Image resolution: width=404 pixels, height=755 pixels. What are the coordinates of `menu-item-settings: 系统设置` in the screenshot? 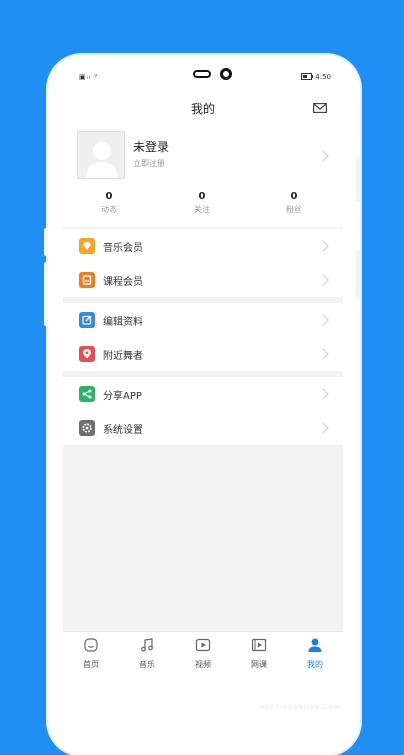 It's located at (203, 428).